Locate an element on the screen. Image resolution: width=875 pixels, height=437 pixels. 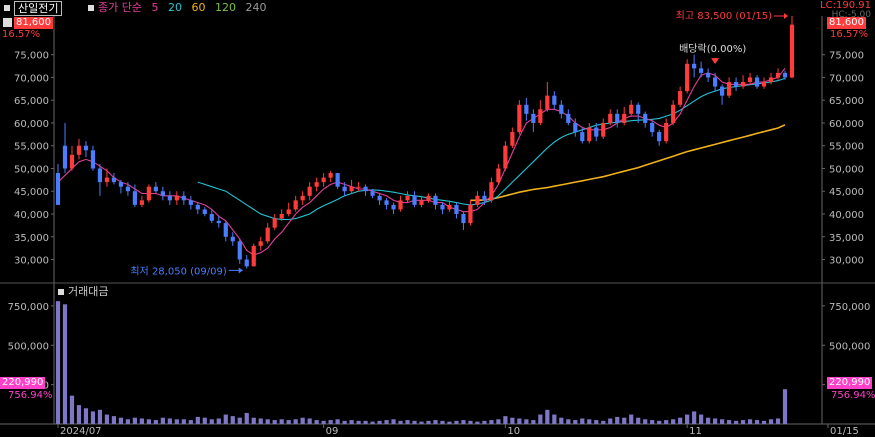
price-tick-label-left: 70,000 is located at coordinates (31, 78).